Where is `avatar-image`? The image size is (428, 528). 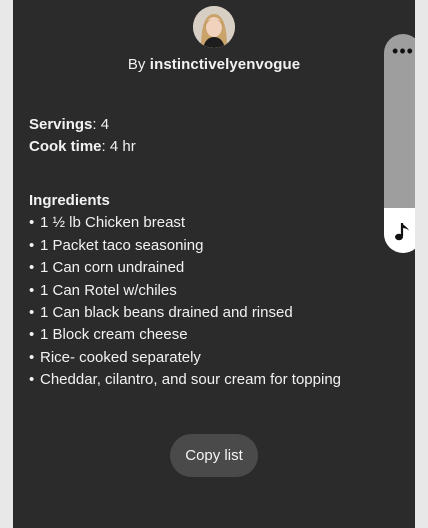
avatar-image is located at coordinates (214, 27).